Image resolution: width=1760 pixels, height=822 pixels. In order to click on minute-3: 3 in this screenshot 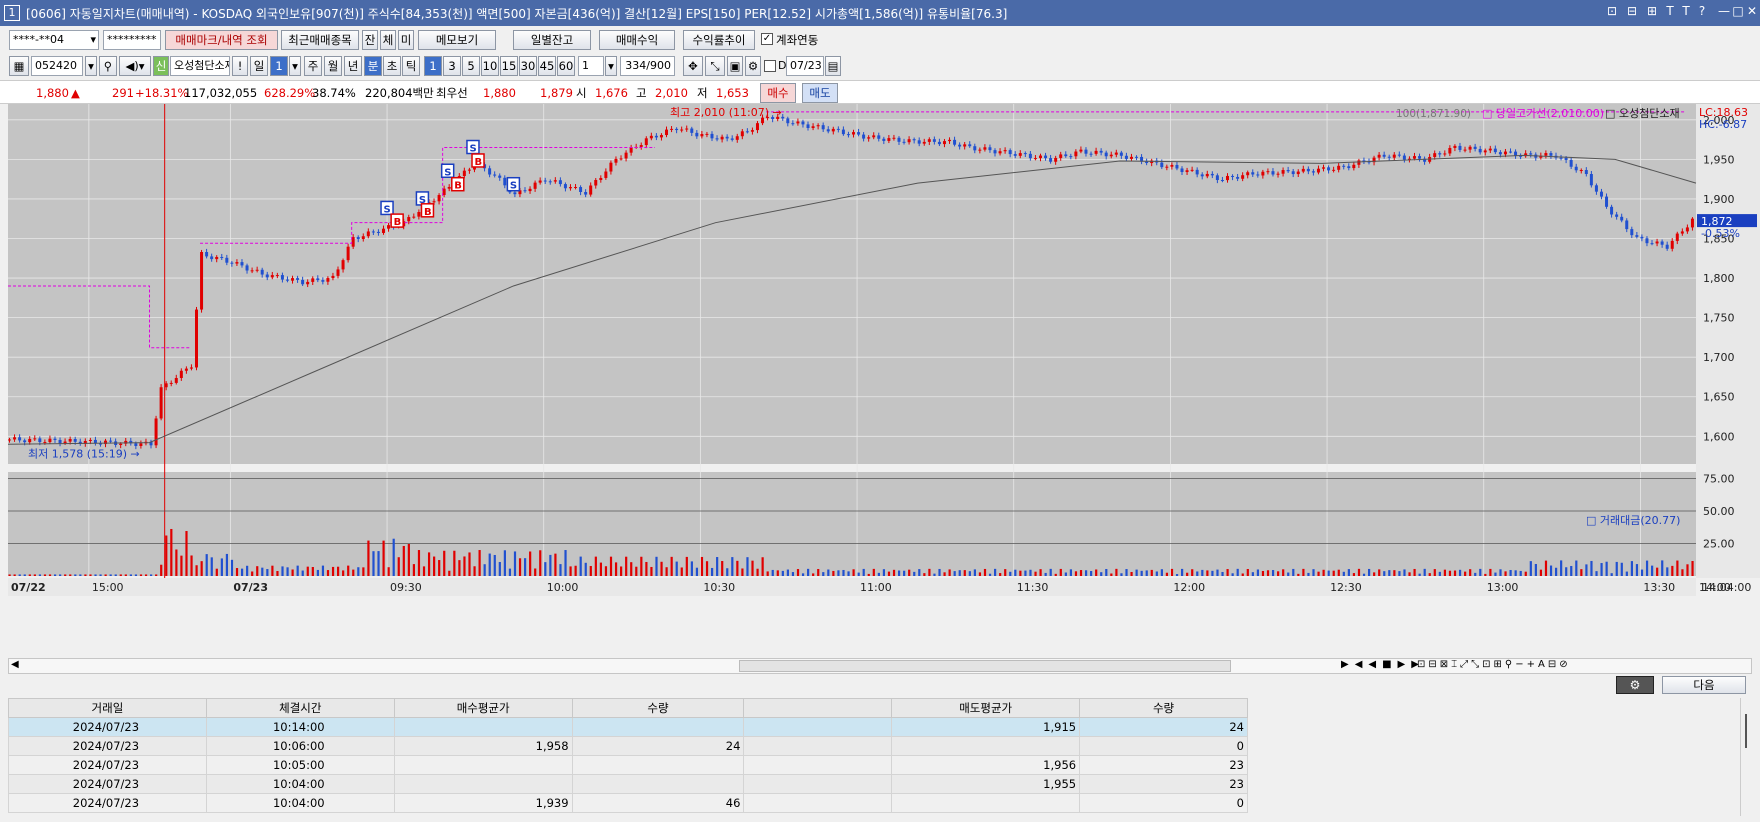, I will do `click(452, 66)`.